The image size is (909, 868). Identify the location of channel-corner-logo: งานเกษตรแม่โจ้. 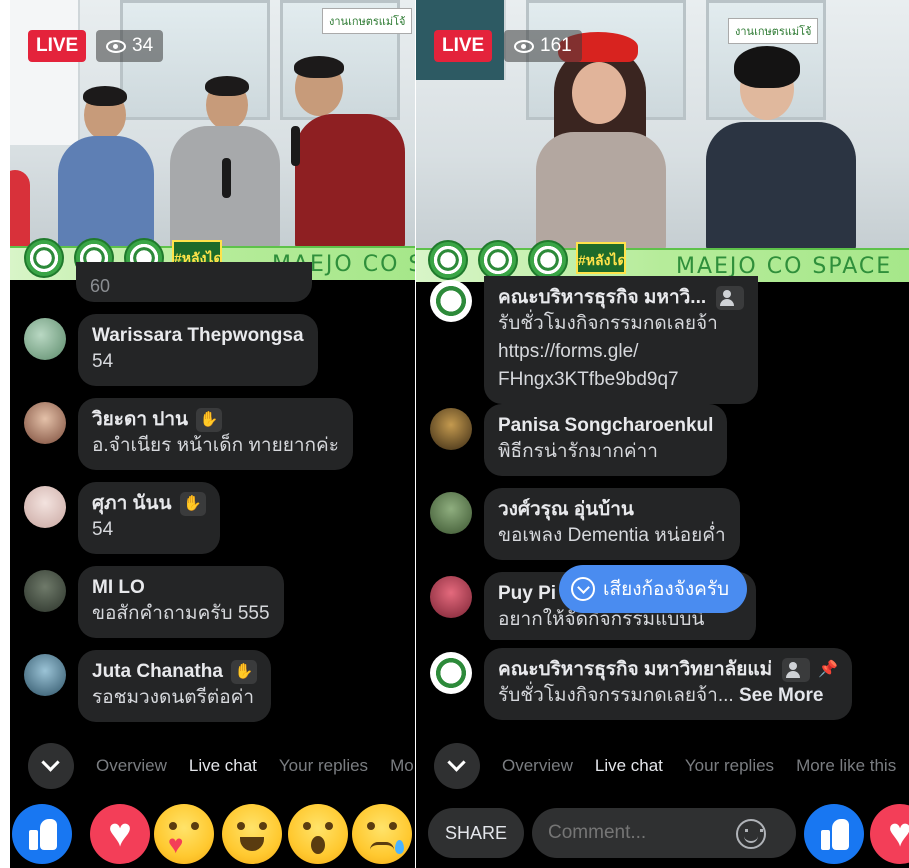
(367, 21).